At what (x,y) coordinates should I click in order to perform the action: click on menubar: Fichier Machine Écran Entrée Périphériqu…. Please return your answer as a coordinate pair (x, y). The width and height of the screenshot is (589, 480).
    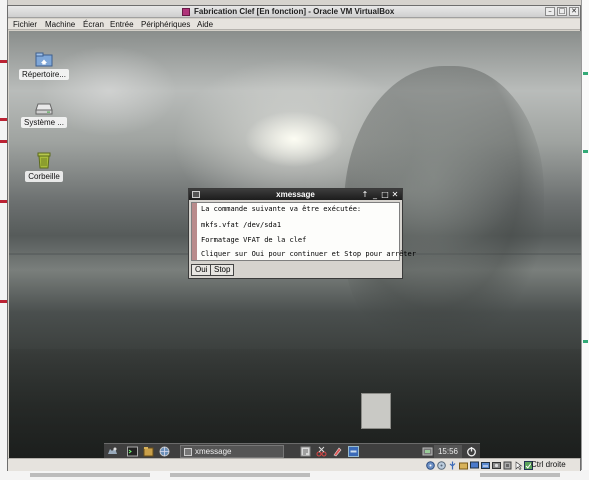
    Looking at the image, I should click on (294, 24).